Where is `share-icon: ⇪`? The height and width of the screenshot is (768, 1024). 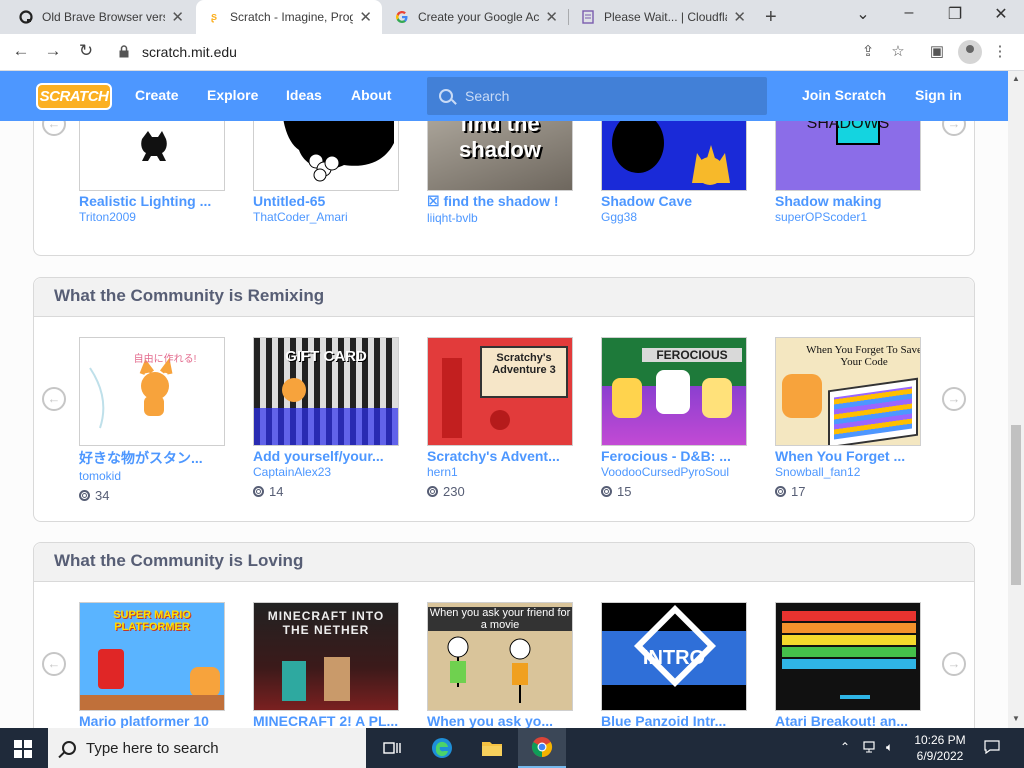 share-icon: ⇪ is located at coordinates (868, 51).